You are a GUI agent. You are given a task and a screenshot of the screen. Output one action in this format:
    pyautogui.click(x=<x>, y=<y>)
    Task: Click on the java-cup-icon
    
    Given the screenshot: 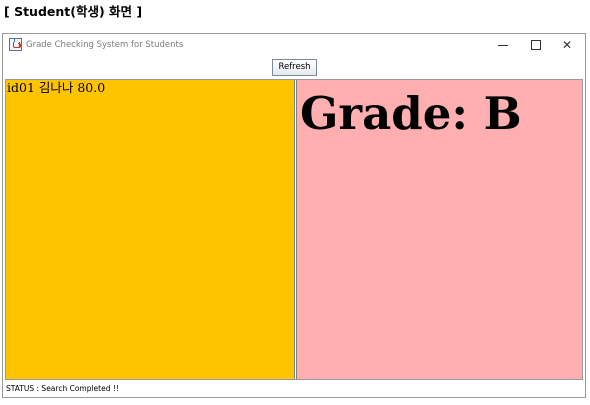 What is the action you would take?
    pyautogui.click(x=15, y=44)
    